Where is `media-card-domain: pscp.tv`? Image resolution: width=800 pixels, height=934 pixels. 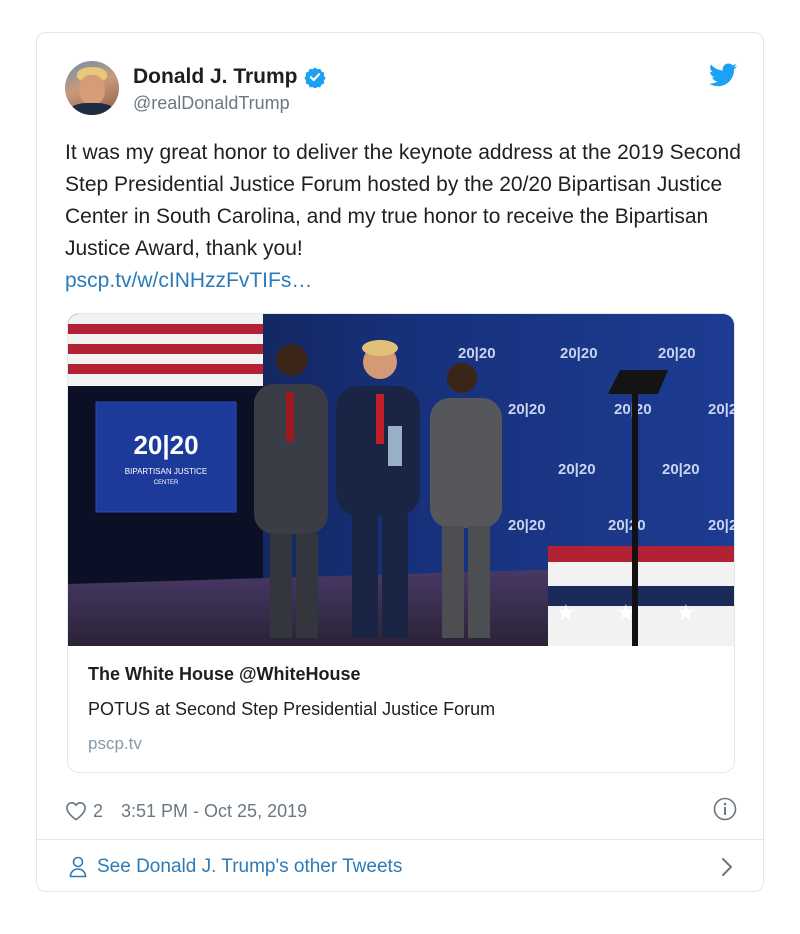 media-card-domain: pscp.tv is located at coordinates (115, 743).